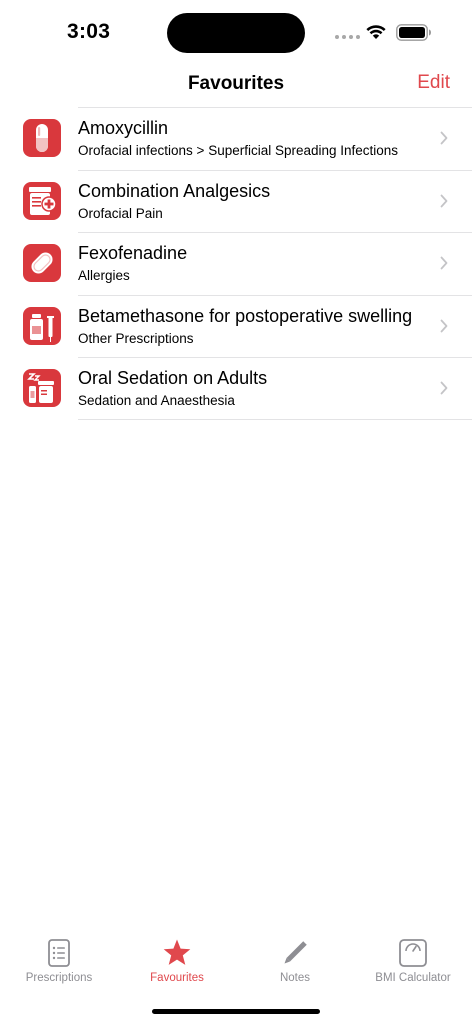  What do you see at coordinates (123, 128) in the screenshot?
I see `item-title: Amoxycillin` at bounding box center [123, 128].